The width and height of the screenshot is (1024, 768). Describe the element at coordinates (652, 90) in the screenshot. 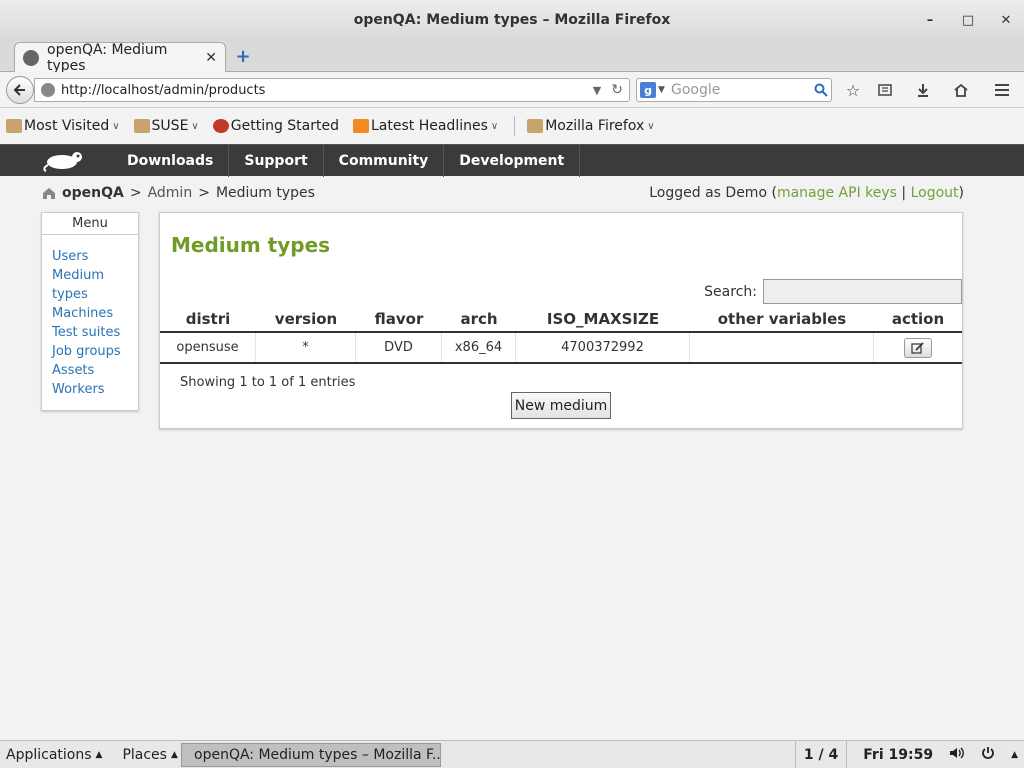

I see `search-engine-selector: g ▼` at that location.